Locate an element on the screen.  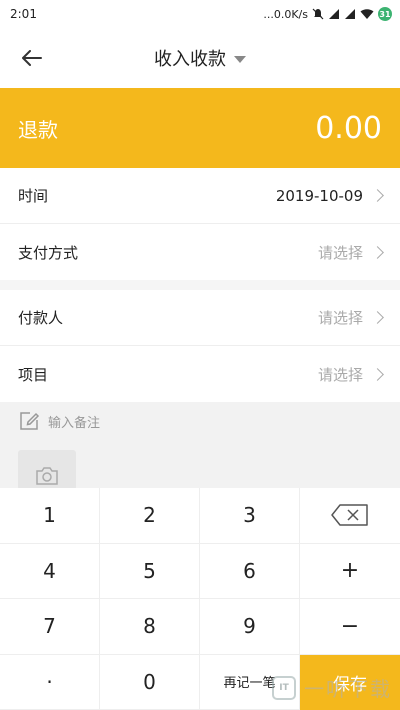
row-label: 项目 is located at coordinates (33, 374).